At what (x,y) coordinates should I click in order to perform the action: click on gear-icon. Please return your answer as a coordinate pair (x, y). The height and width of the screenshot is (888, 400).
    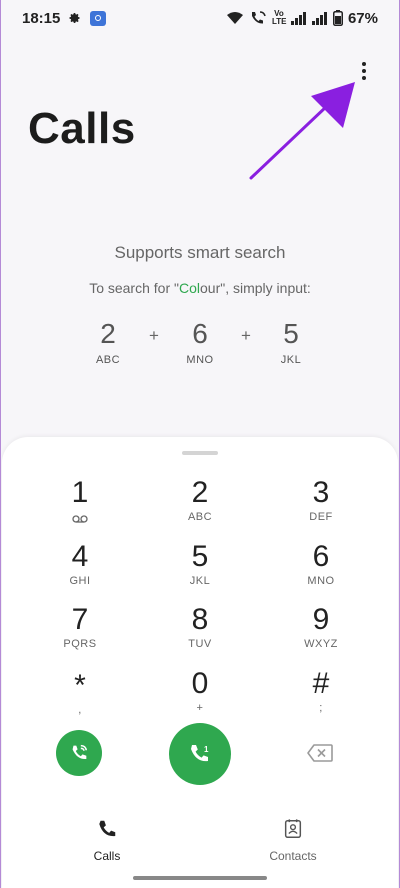
    Looking at the image, I should click on (74, 18).